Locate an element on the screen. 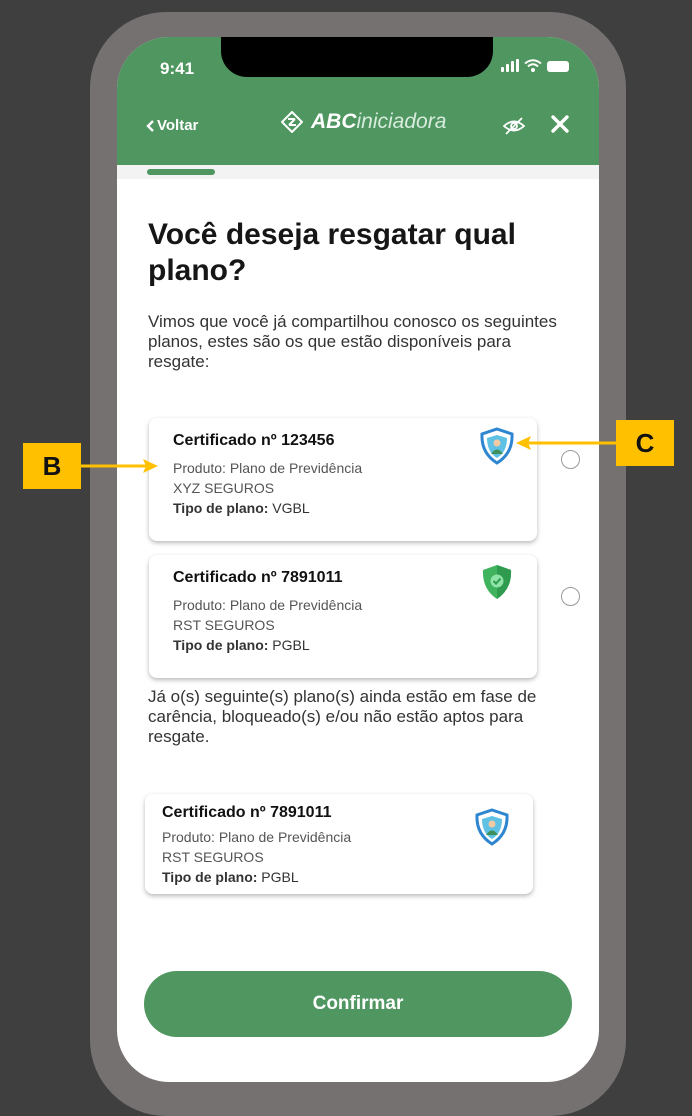 The width and height of the screenshot is (692, 1116). annotation-c-label: C is located at coordinates (645, 443).